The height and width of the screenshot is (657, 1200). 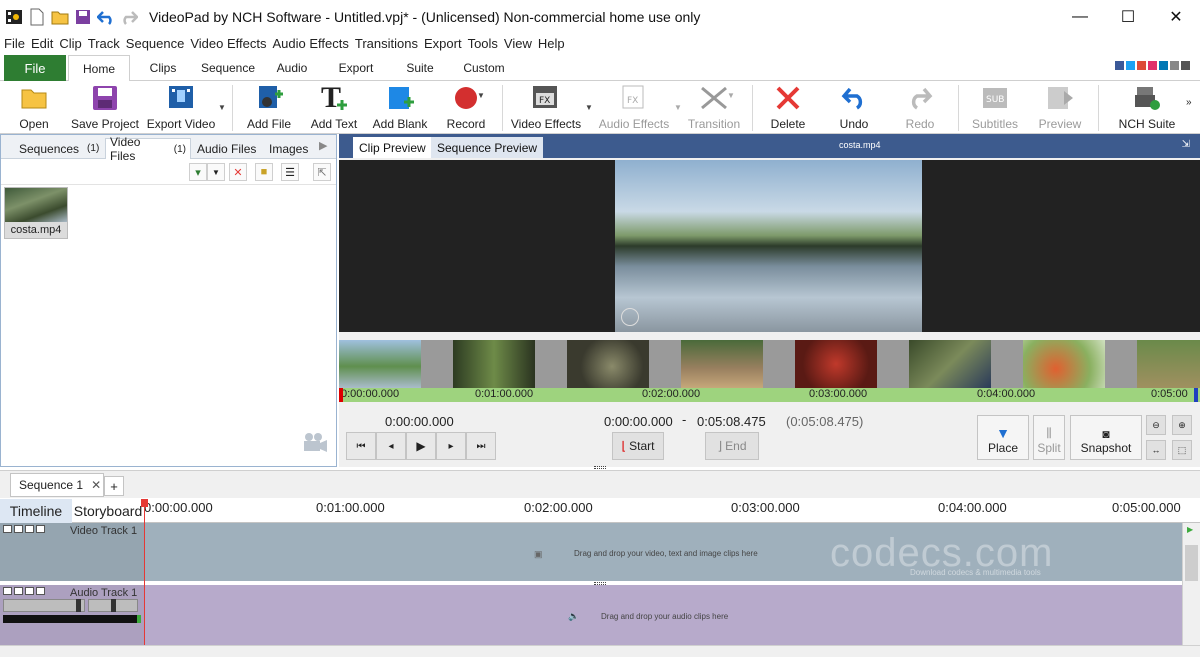 What do you see at coordinates (29, 591) in the screenshot?
I see `solo-track-icon` at bounding box center [29, 591].